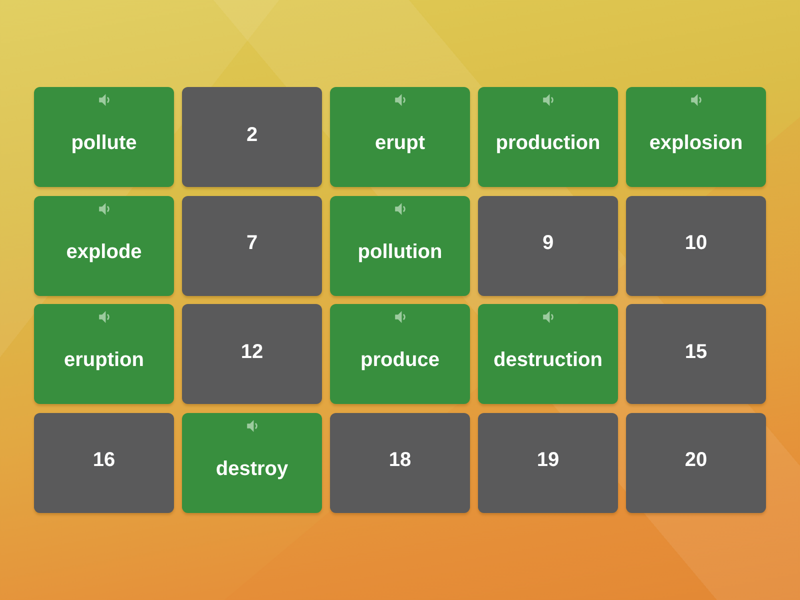 The image size is (800, 600). Describe the element at coordinates (696, 462) in the screenshot. I see `number-tile: 20` at that location.